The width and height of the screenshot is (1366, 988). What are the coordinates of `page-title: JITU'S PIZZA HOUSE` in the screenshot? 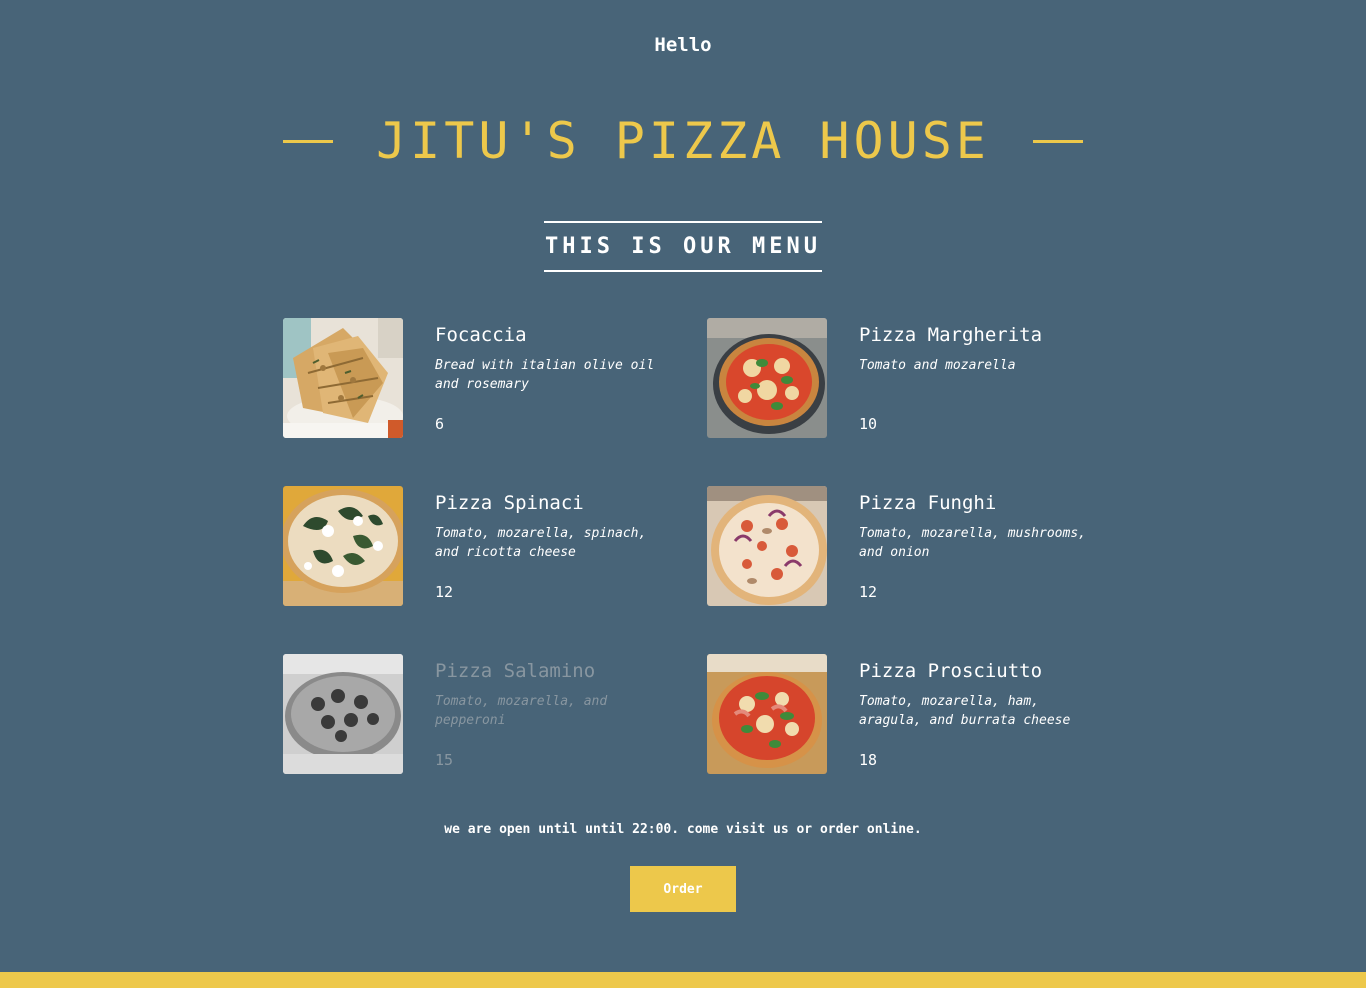 It's located at (683, 141).